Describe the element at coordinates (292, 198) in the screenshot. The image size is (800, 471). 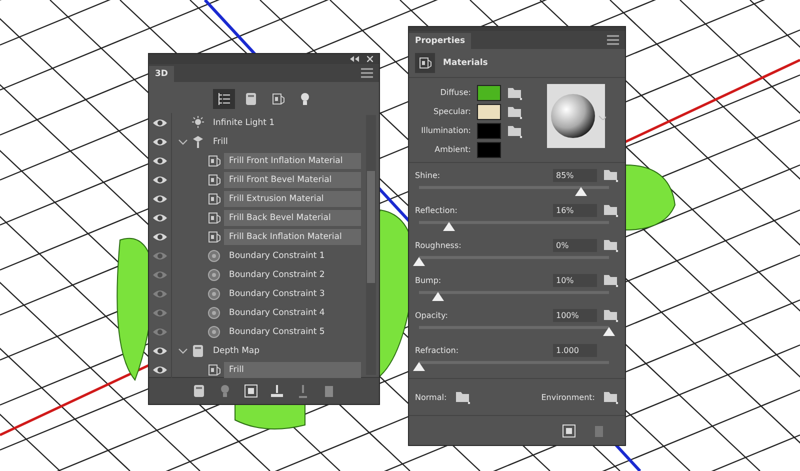
I see `layer-name: Frill Extrusion Material` at that location.